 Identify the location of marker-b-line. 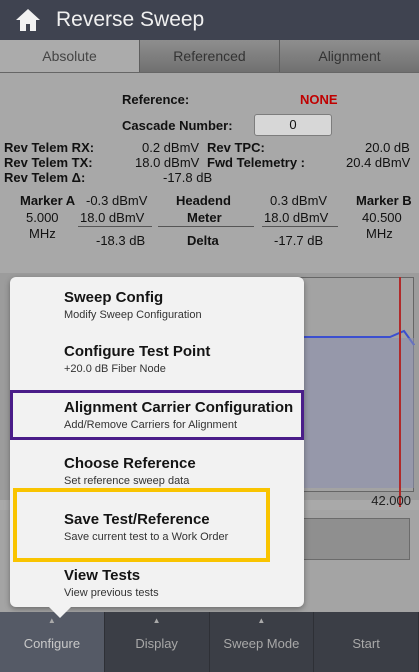
(400, 392).